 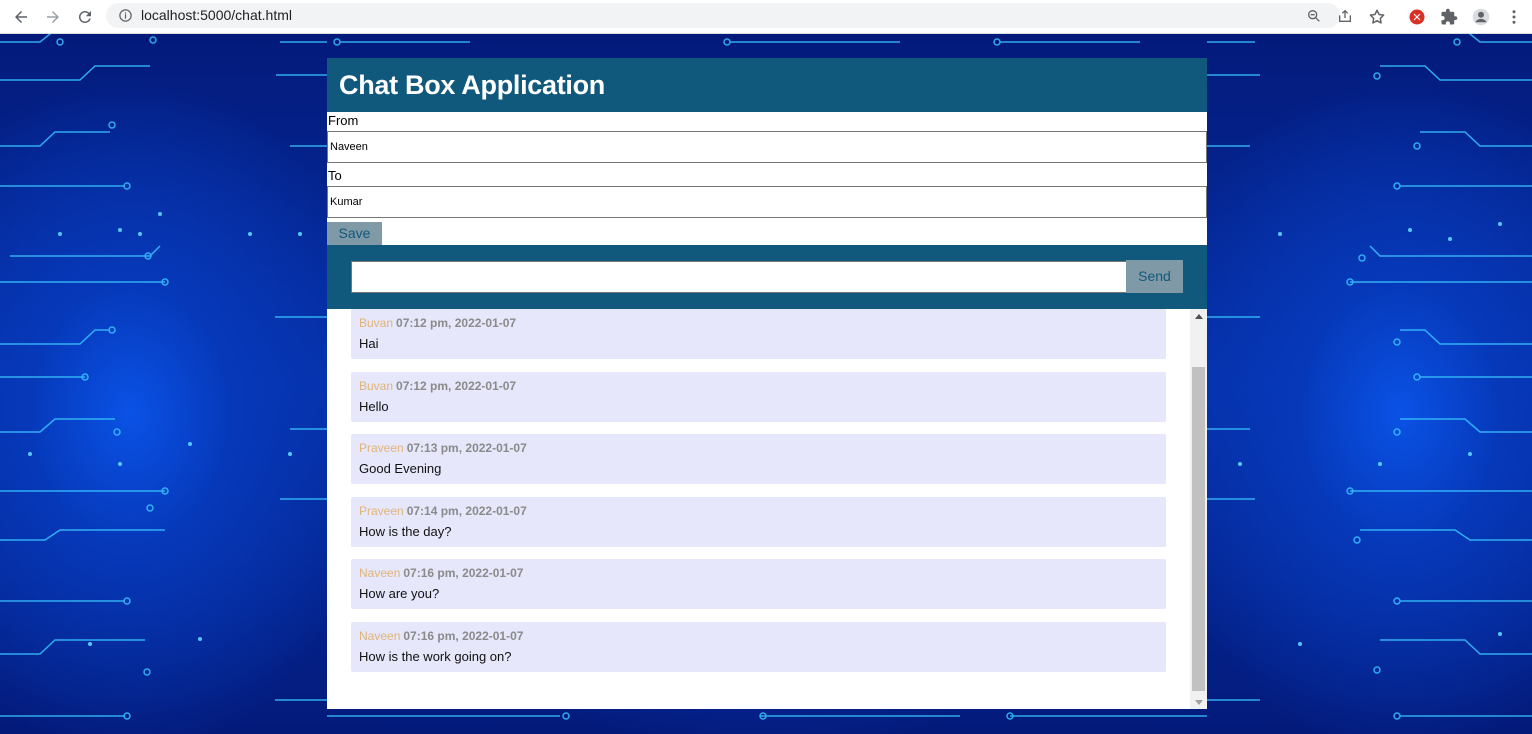 I want to click on extension-red-button, so click(x=1417, y=17).